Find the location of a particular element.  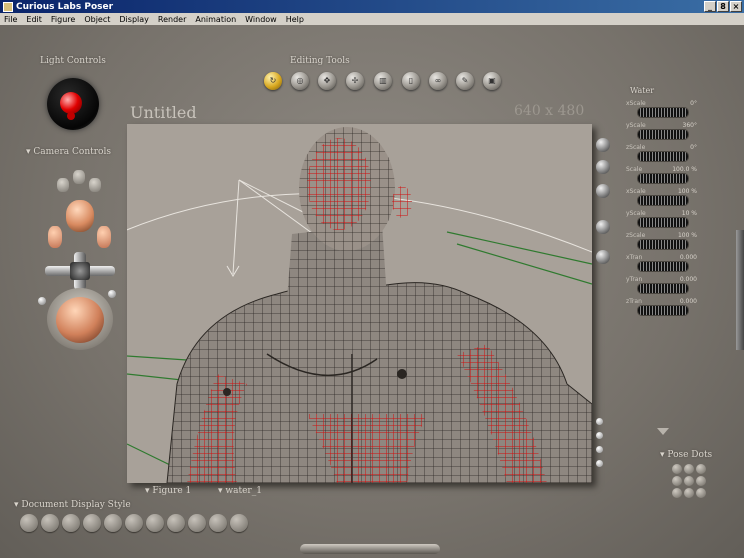

silhouette-style-icon is located at coordinates (29, 523).